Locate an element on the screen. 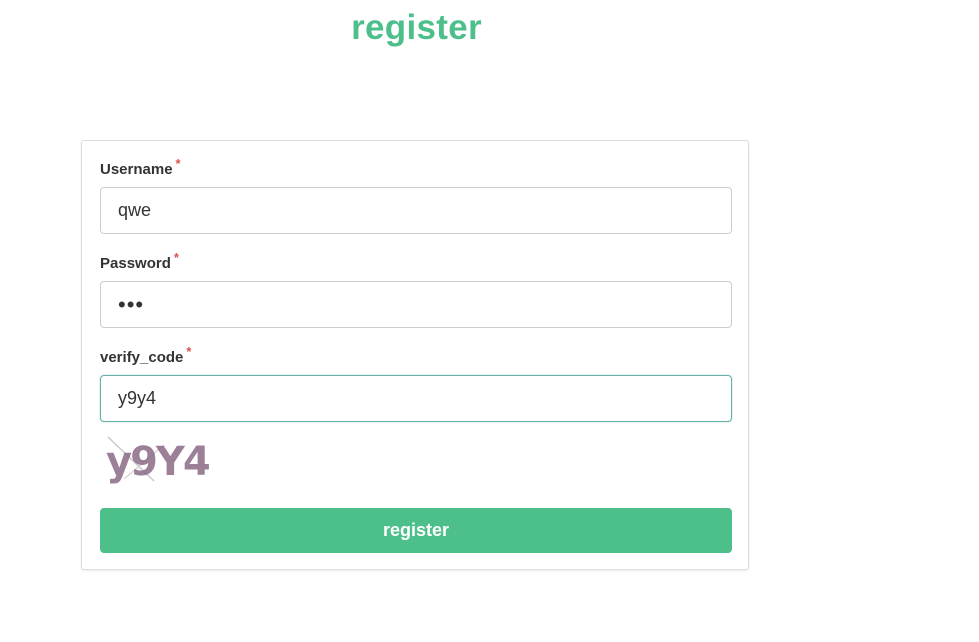 The width and height of the screenshot is (979, 642). captcha-text: y9Y4 is located at coordinates (157, 462).